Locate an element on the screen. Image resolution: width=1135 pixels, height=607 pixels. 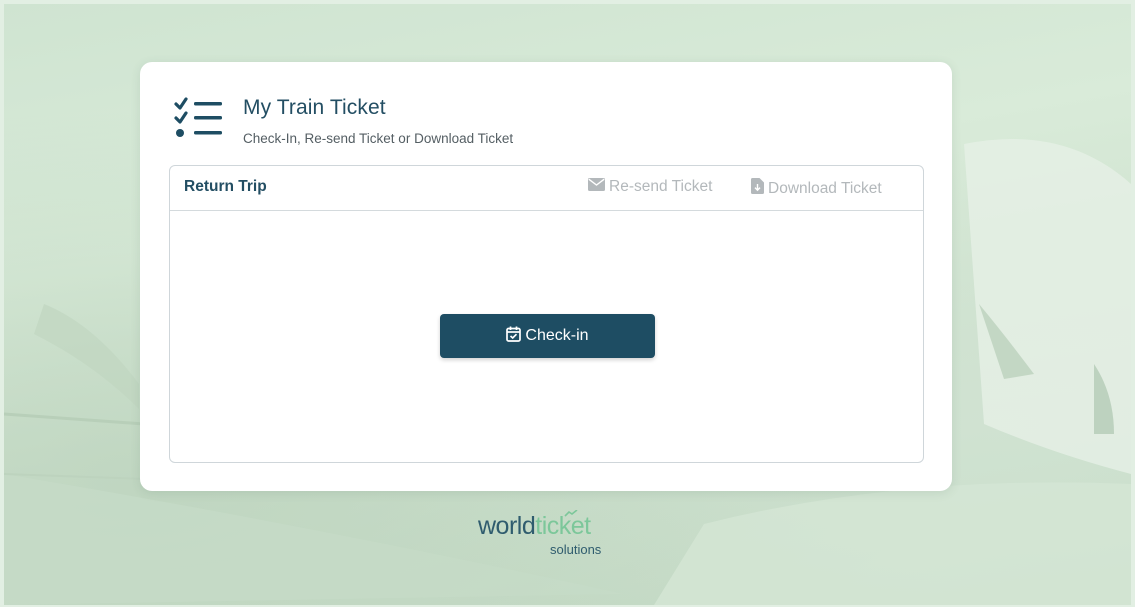
check-in-label: Check-in is located at coordinates (557, 335).